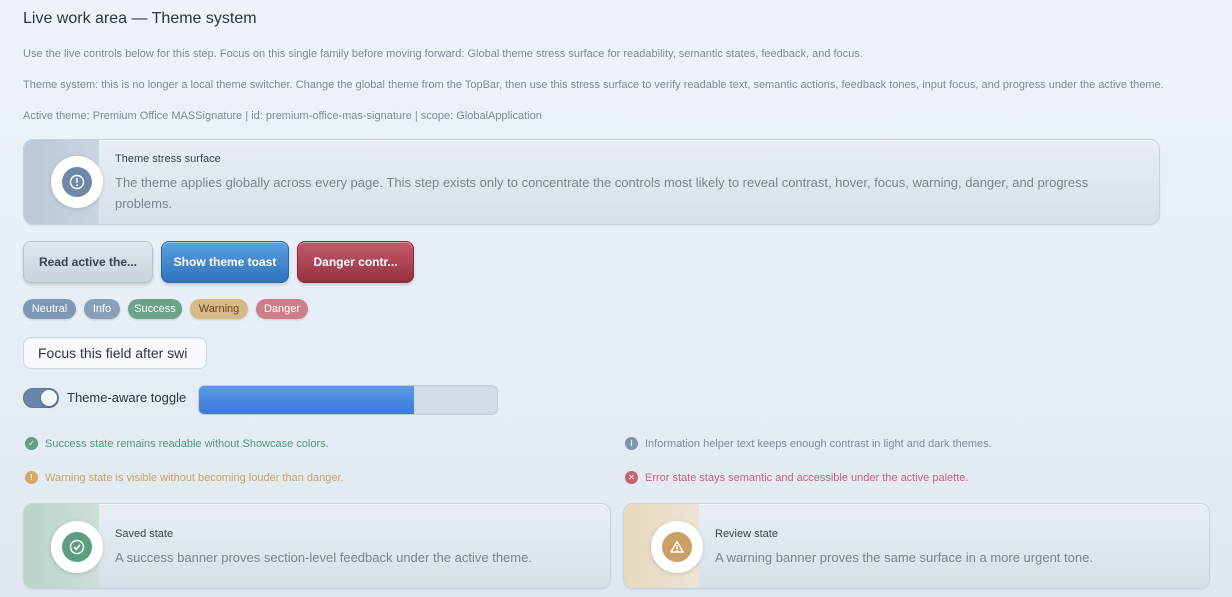  I want to click on badge-warning: Warning, so click(219, 309).